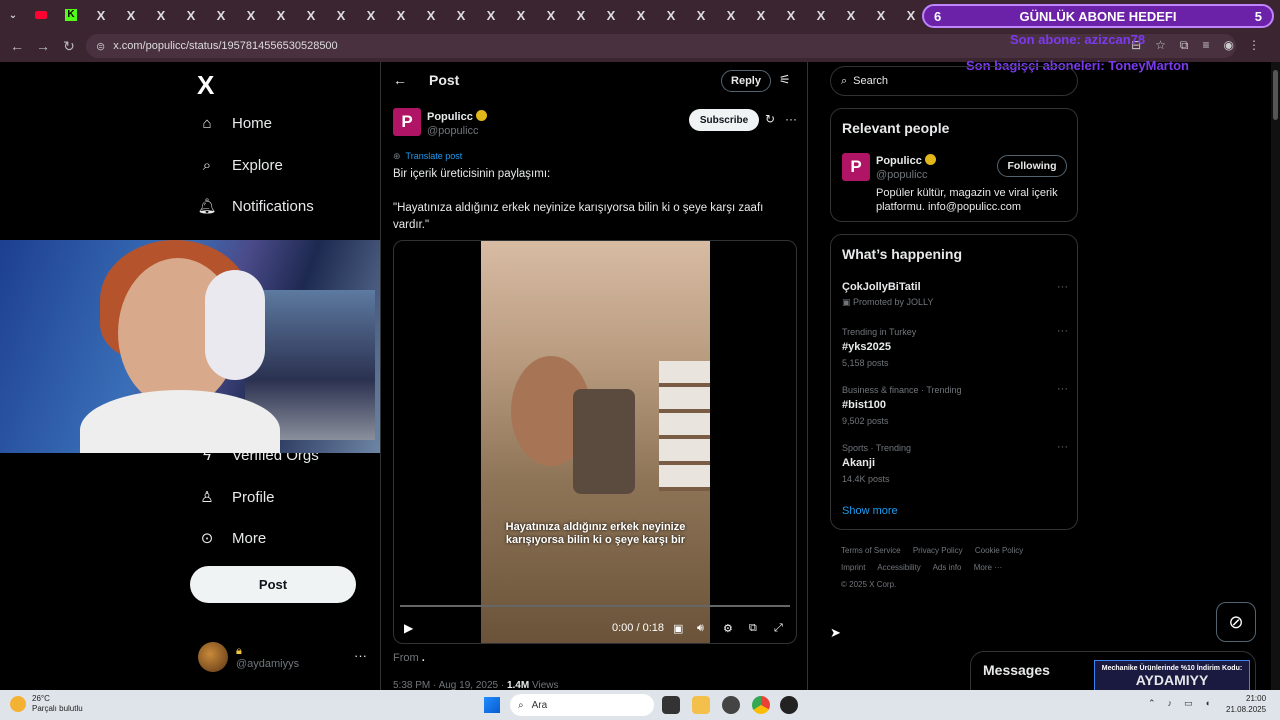  Describe the element at coordinates (1254, 45) in the screenshot. I see `menu-icon: ⋮` at that location.